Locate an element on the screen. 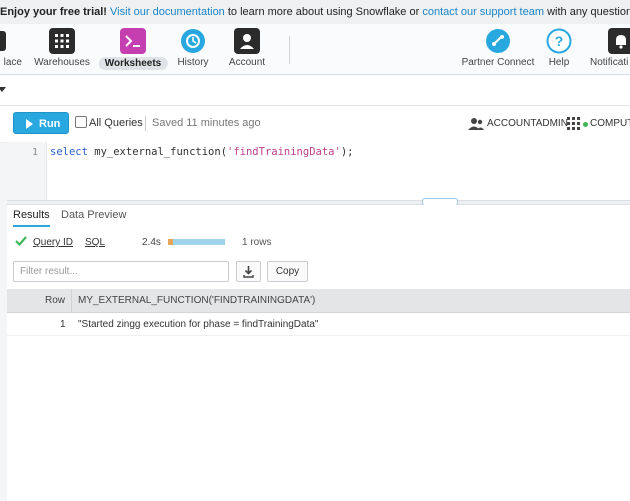 This screenshot has height=501, width=630. nav-marketplace: lace is located at coordinates (11, 49).